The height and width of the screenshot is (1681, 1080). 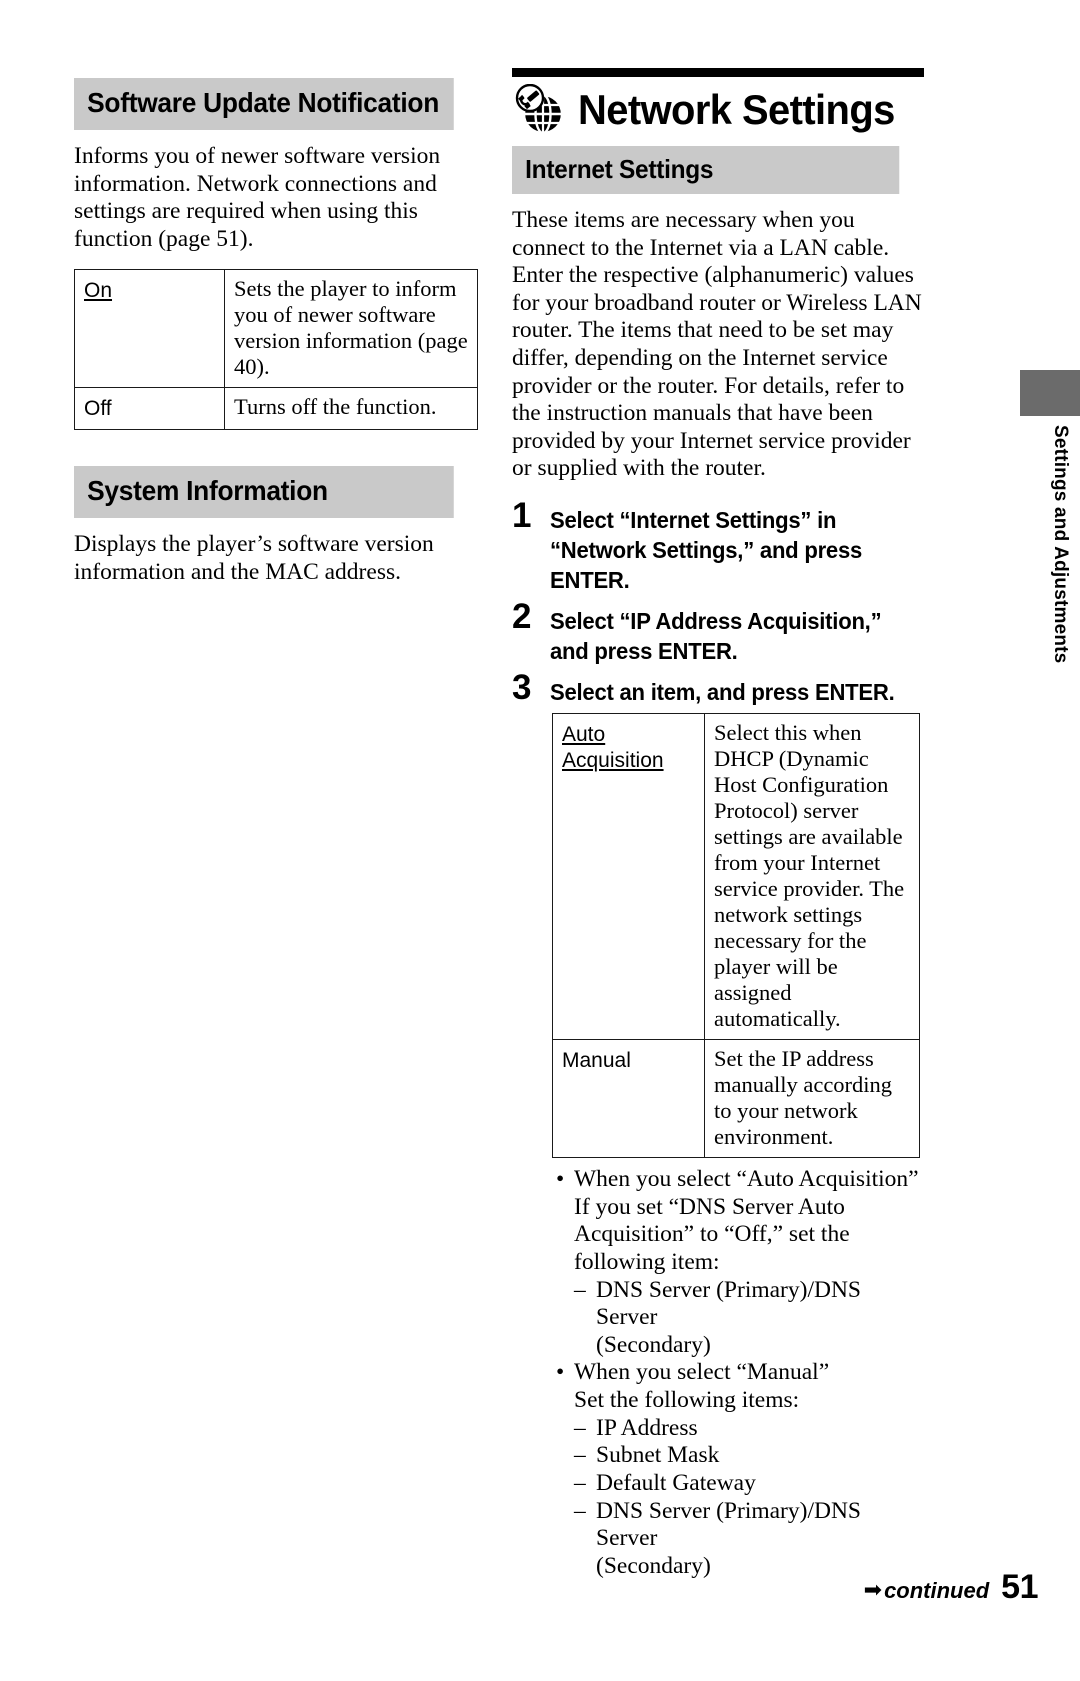 What do you see at coordinates (738, 1429) in the screenshot?
I see `note-dash: IP Address` at bounding box center [738, 1429].